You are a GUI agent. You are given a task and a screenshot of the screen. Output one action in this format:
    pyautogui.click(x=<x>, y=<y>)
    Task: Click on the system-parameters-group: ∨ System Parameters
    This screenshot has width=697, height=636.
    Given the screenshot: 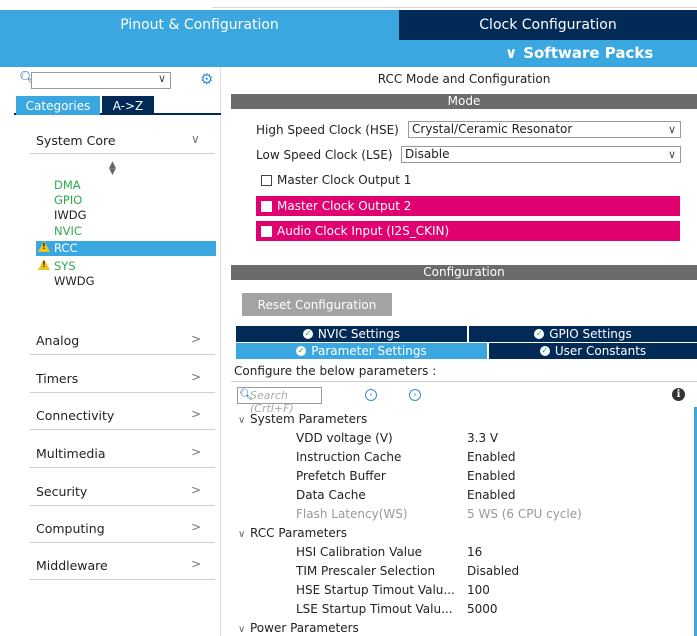 What is the action you would take?
    pyautogui.click(x=302, y=419)
    